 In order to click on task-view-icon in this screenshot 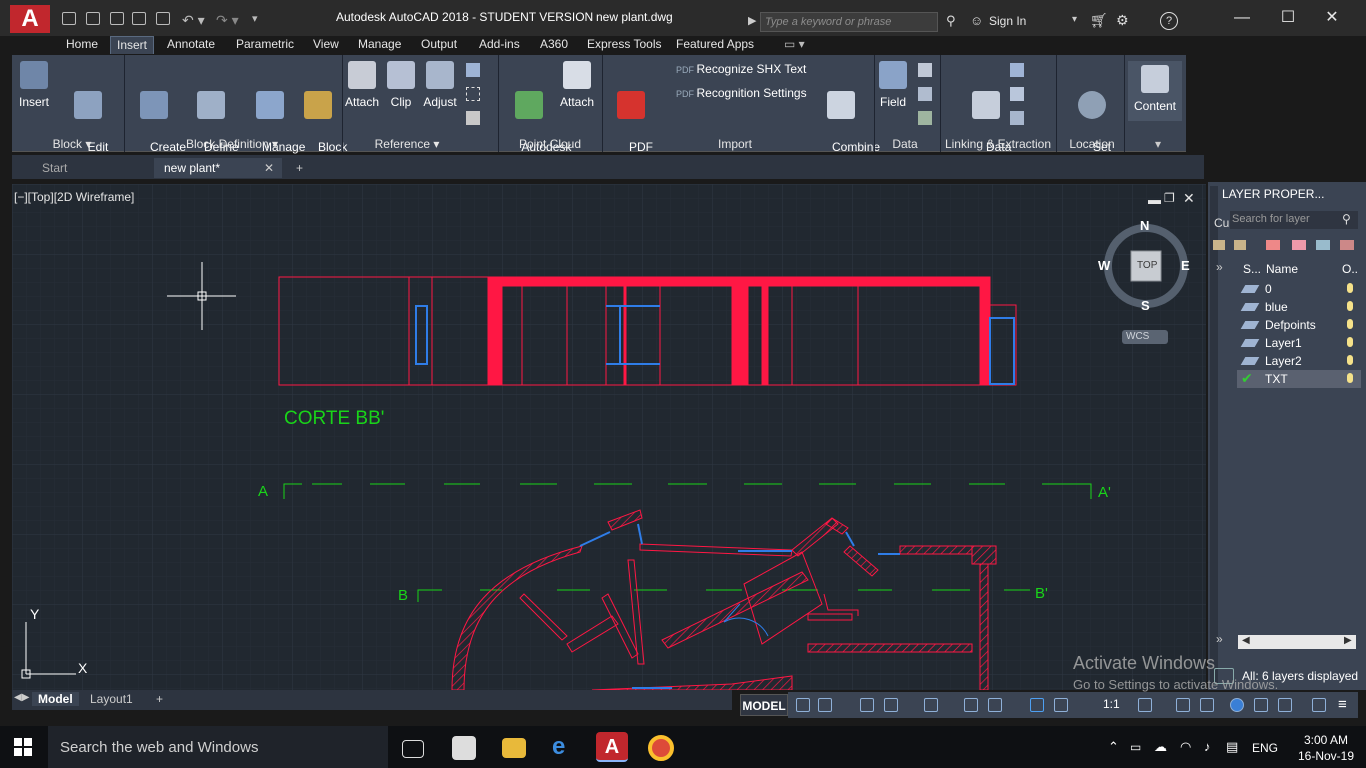, I will do `click(413, 749)`.